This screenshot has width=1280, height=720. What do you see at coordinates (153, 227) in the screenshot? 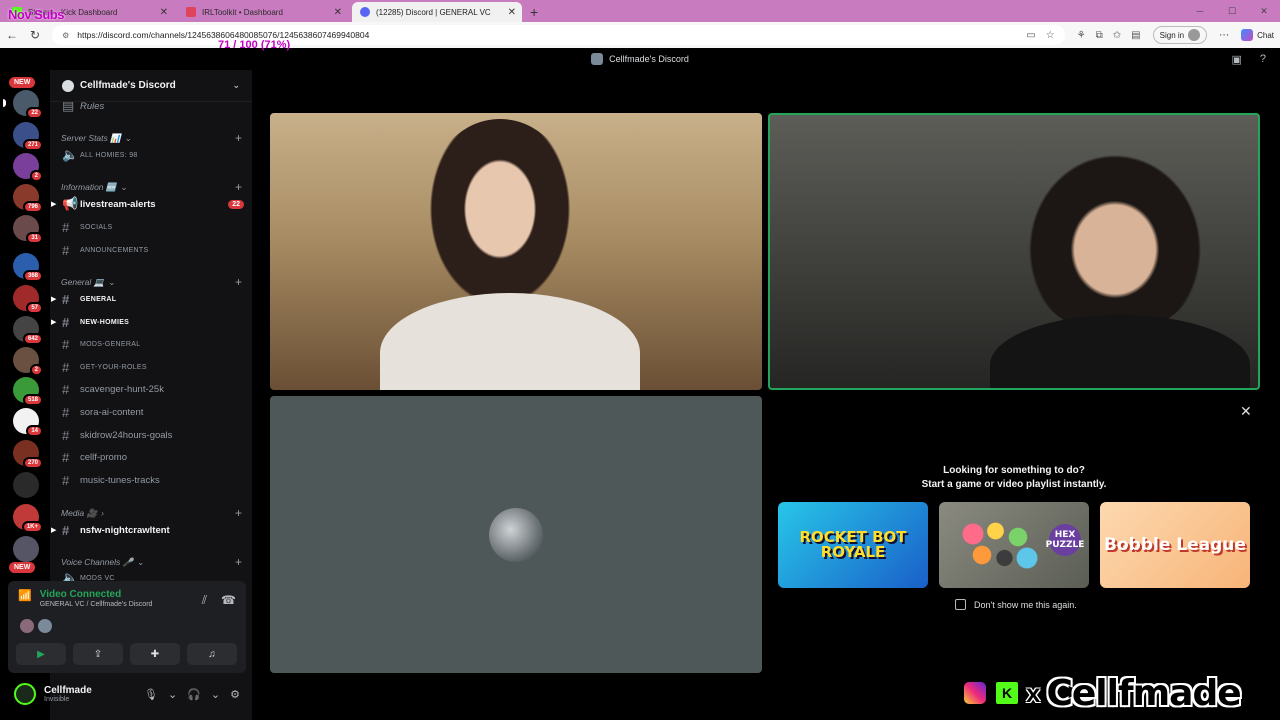
I see `channel-socials: # SOCIALS` at bounding box center [153, 227].